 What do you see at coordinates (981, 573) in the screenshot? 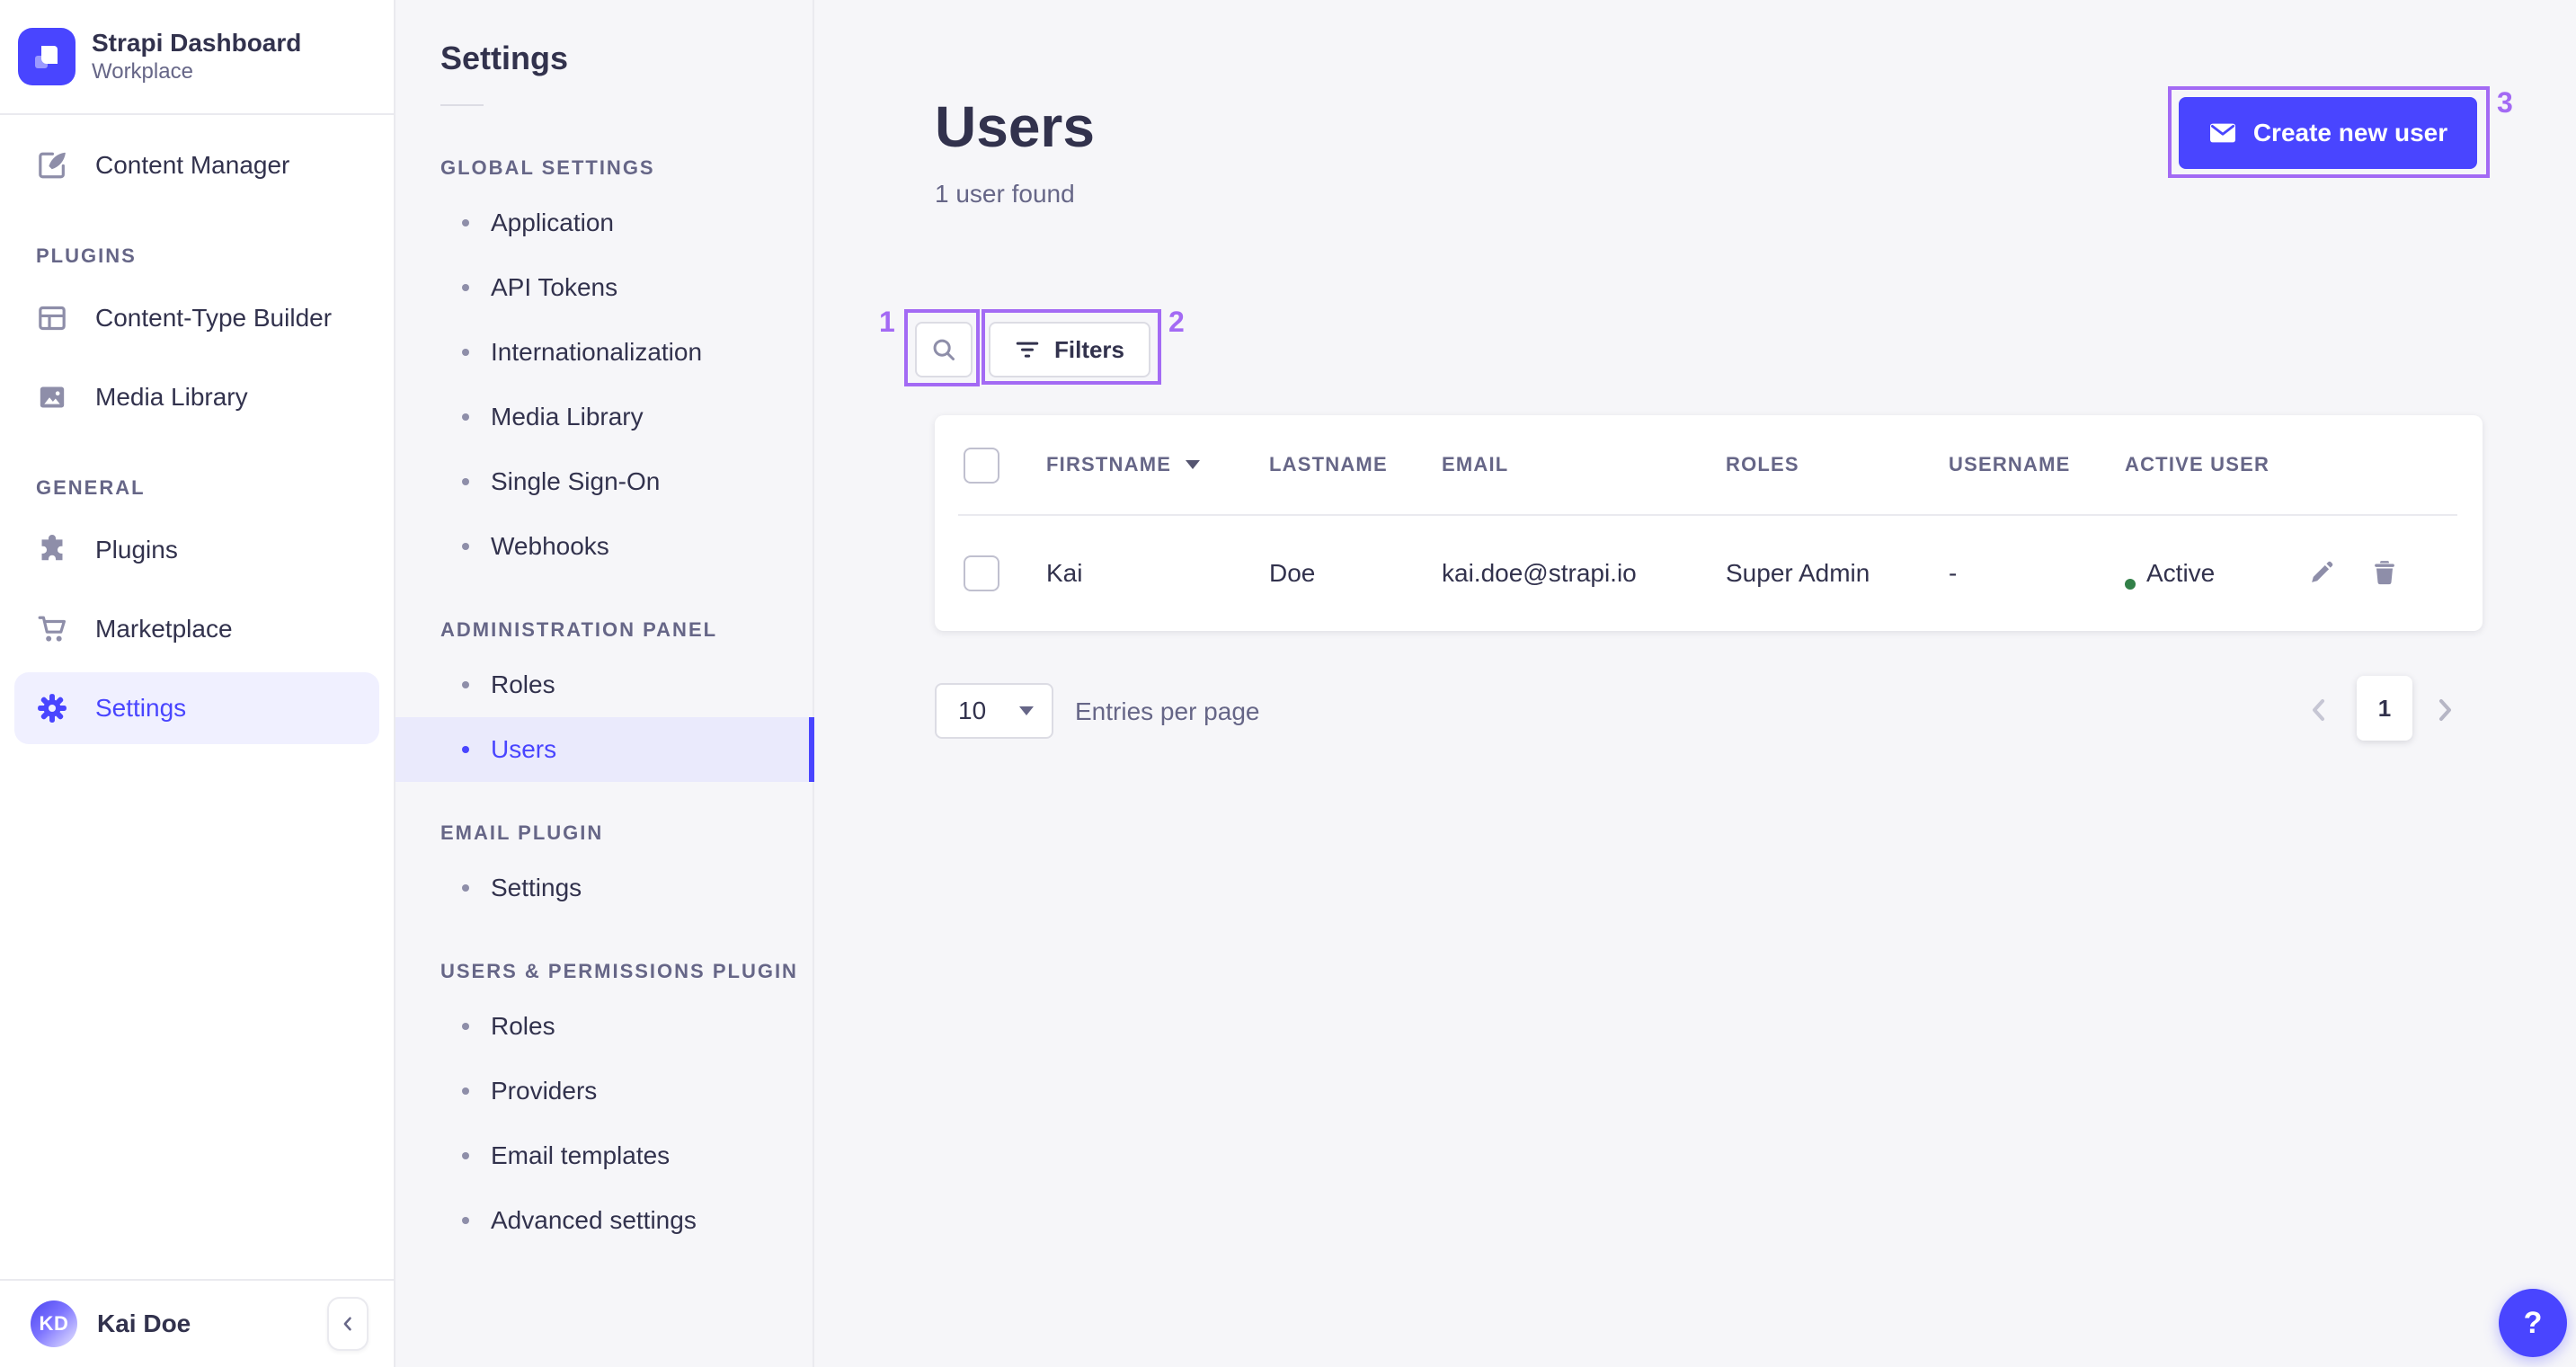
I see `row-checkbox` at bounding box center [981, 573].